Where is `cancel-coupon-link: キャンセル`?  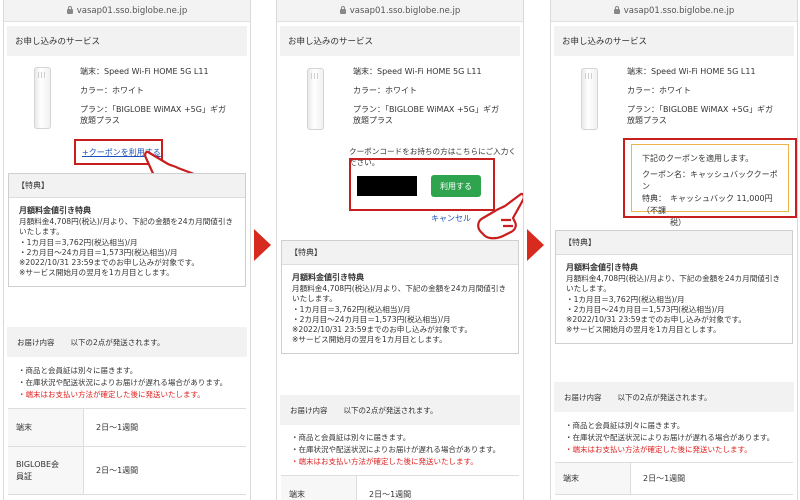 cancel-coupon-link: キャンセル is located at coordinates (451, 218).